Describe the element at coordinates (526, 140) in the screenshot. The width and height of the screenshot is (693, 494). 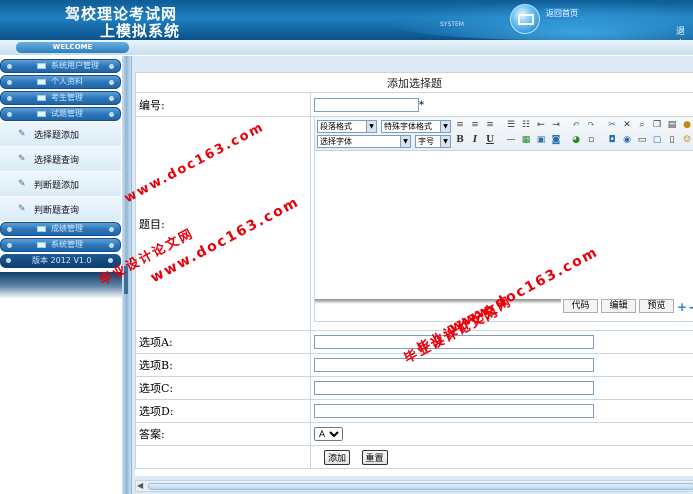
I see `insert-table-icon: ▦` at that location.